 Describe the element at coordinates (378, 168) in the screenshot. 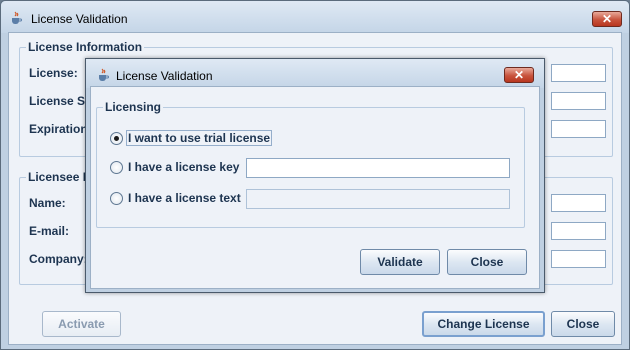

I see `license-key-input` at that location.